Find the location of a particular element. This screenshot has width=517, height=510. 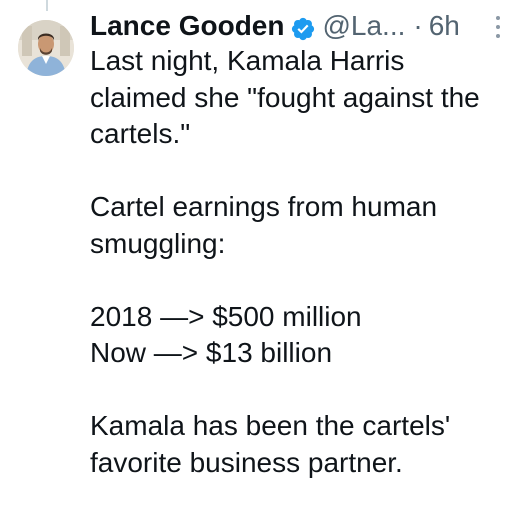

tweet-paragraph-earnings-heading: Cartel earnings from human smuggling: is located at coordinates (264, 225).